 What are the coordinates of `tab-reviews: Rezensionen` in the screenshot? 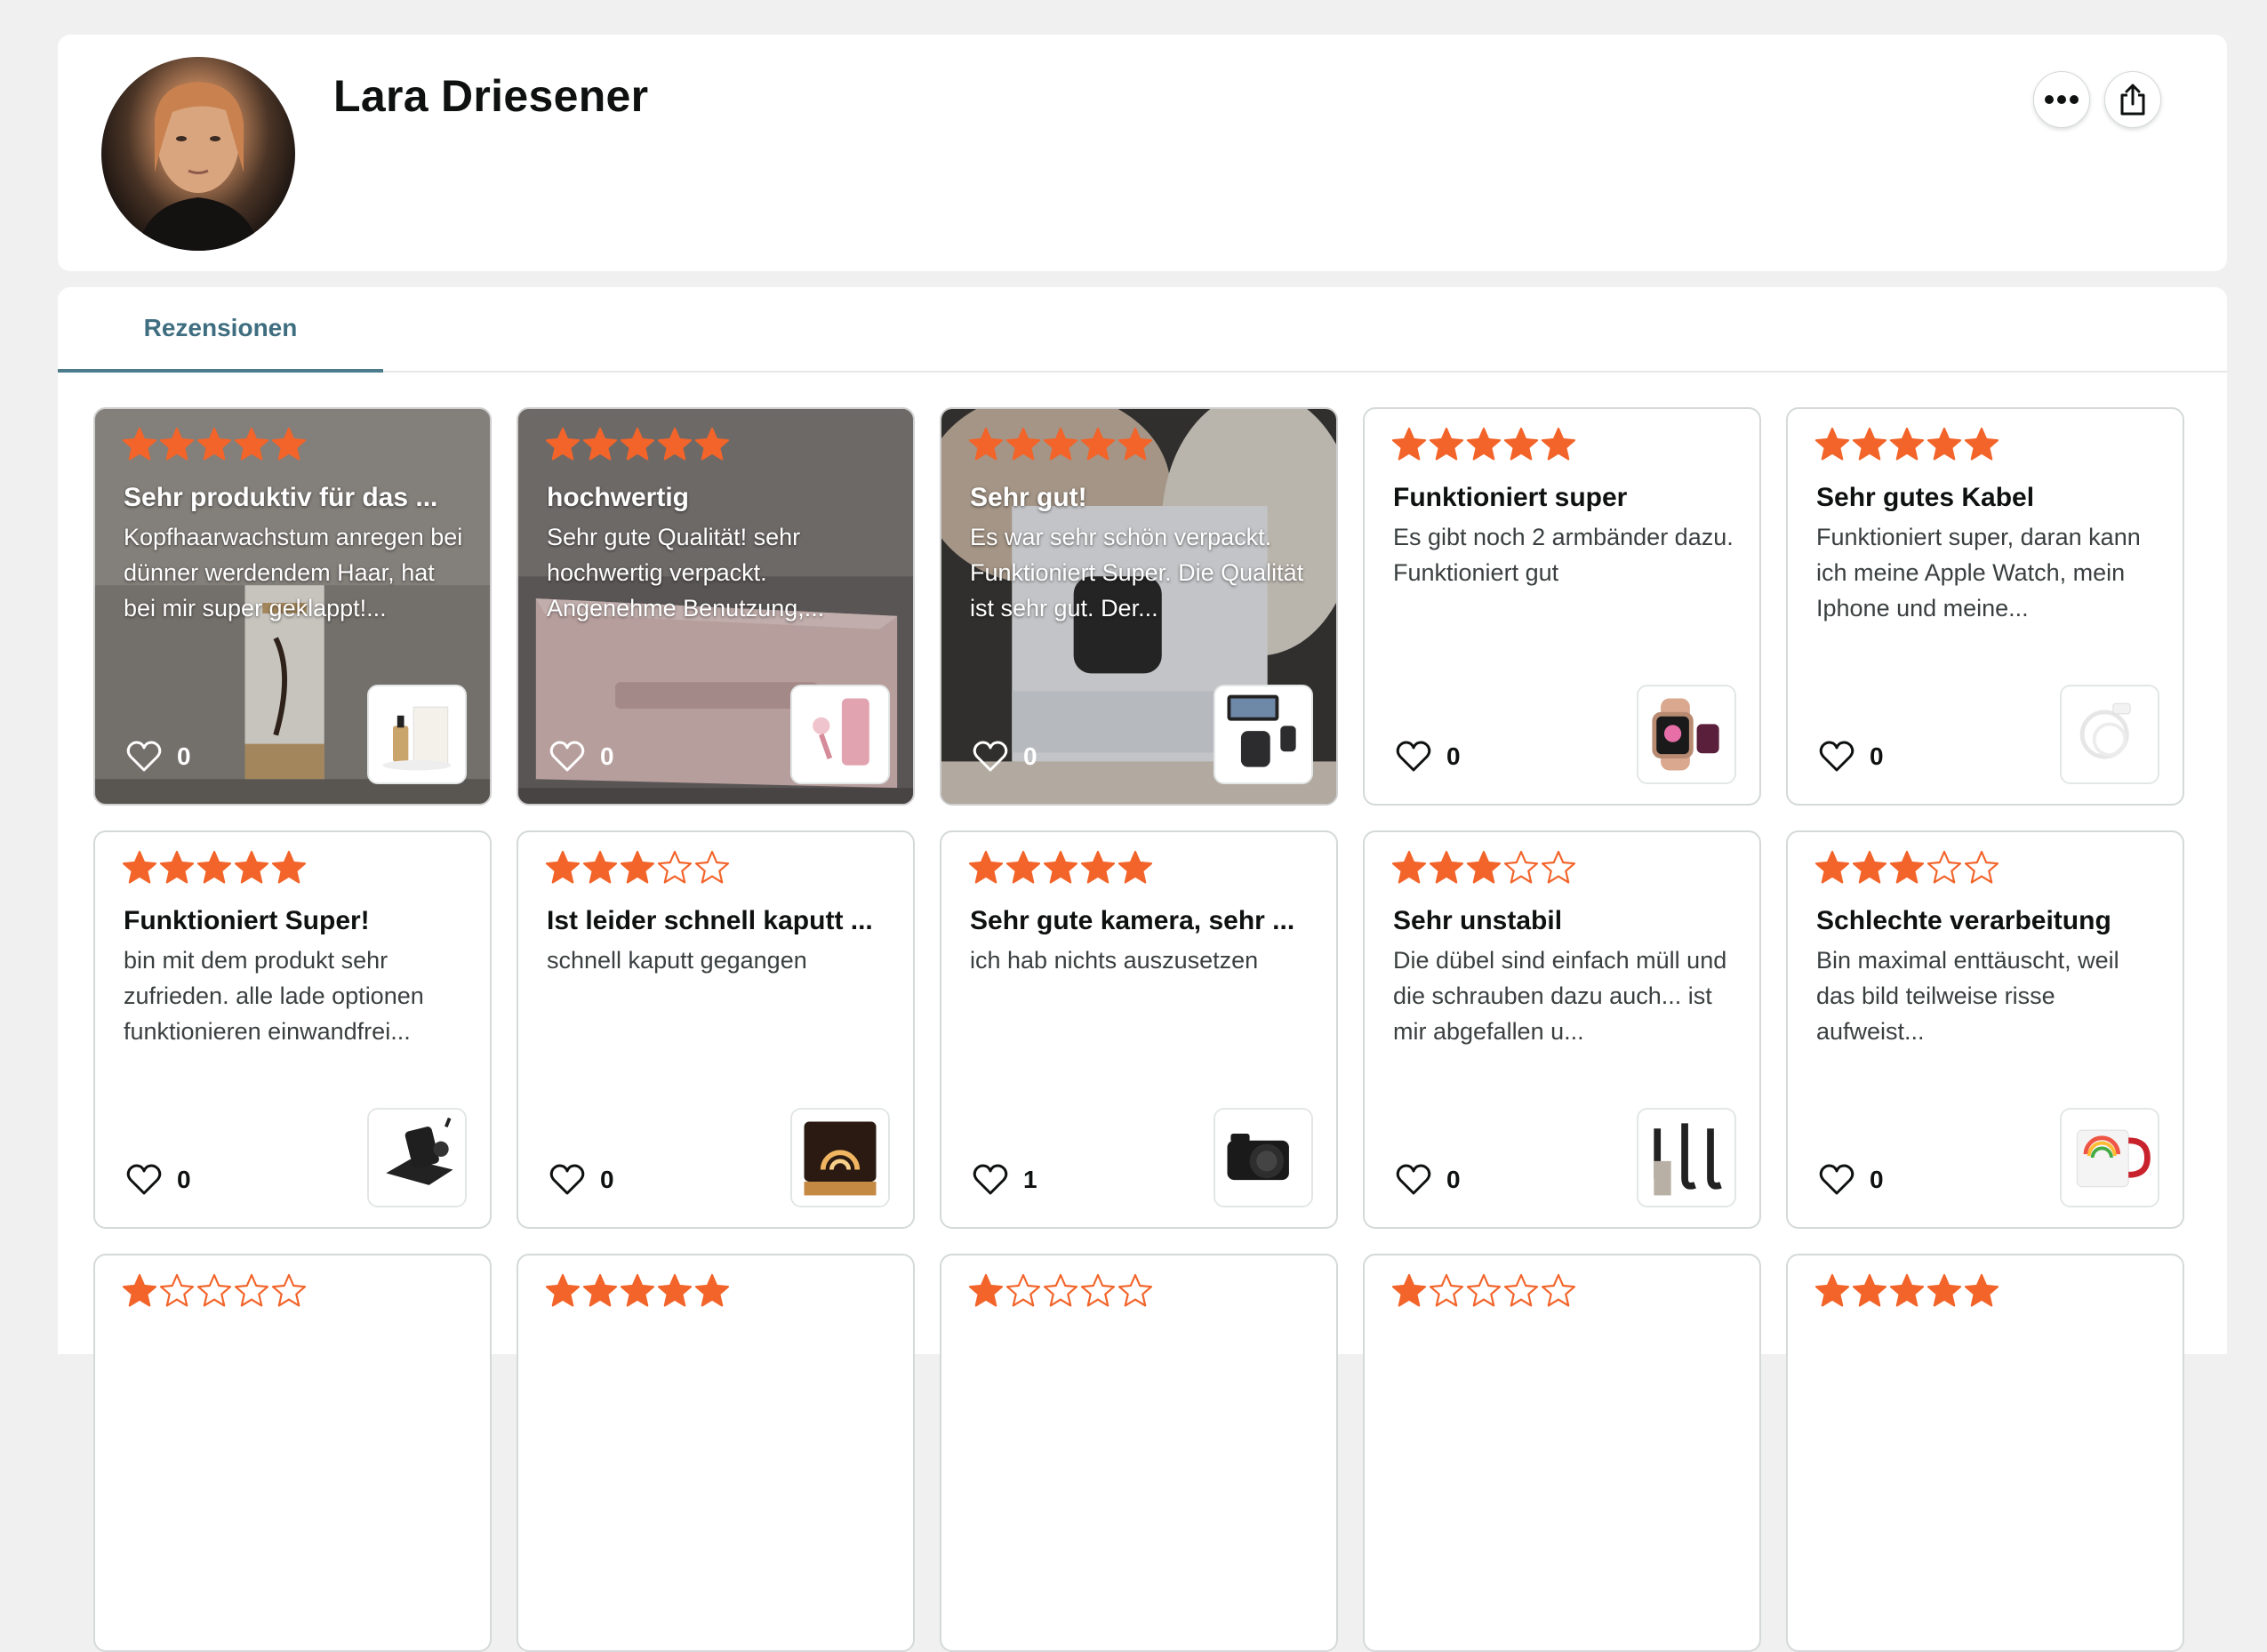 It's located at (220, 330).